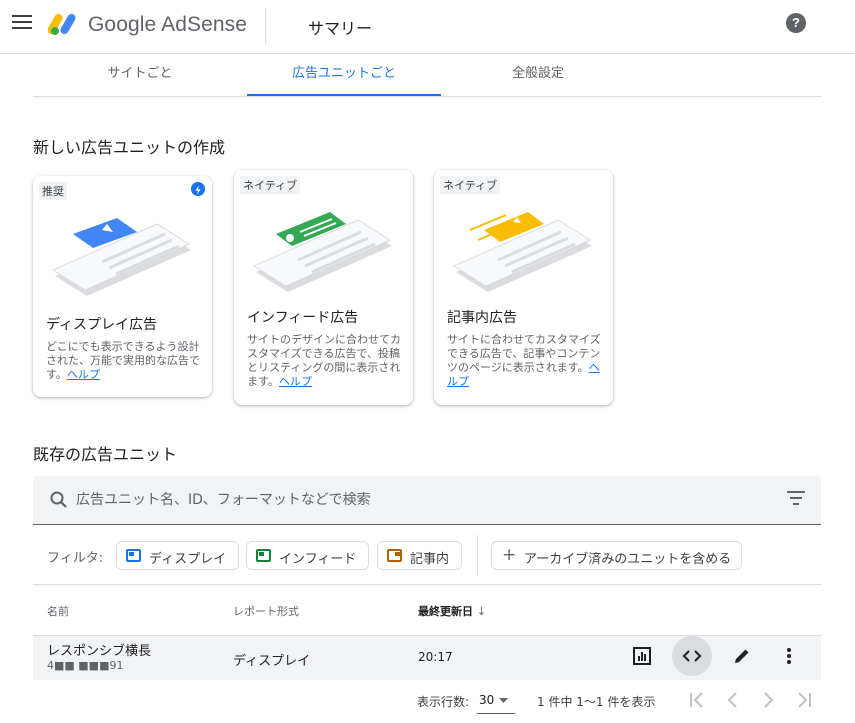 The width and height of the screenshot is (855, 723). What do you see at coordinates (303, 318) in the screenshot?
I see `card-title: インフィード広告` at bounding box center [303, 318].